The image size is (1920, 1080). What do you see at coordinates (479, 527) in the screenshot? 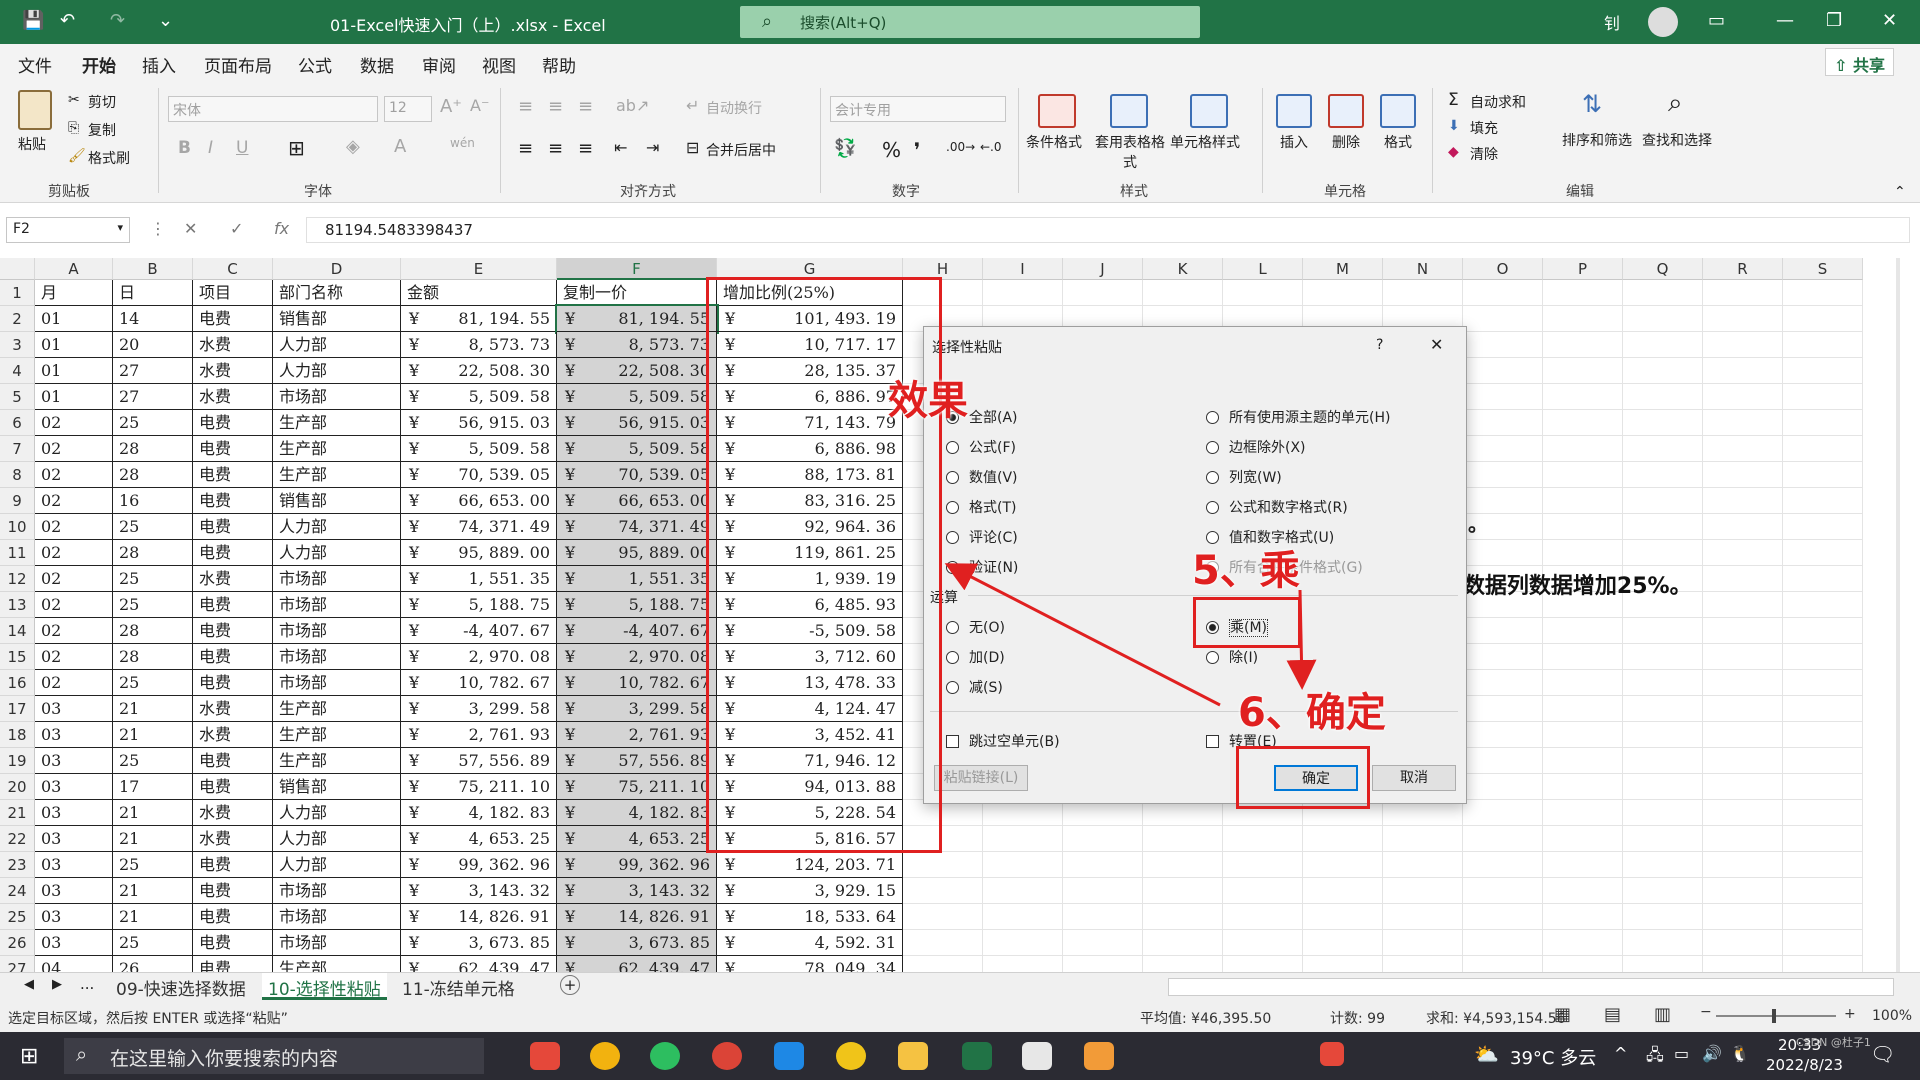
I see `amount-cell: ¥74, 371. 49` at bounding box center [479, 527].